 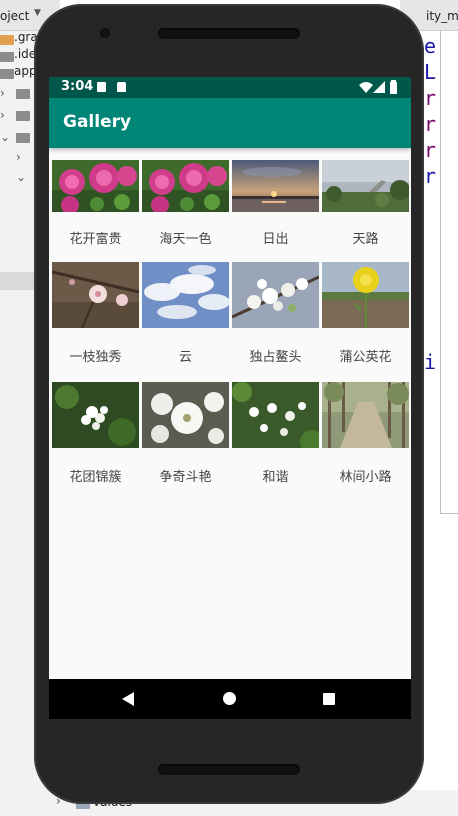 What do you see at coordinates (229, 33) in the screenshot?
I see `top-speaker` at bounding box center [229, 33].